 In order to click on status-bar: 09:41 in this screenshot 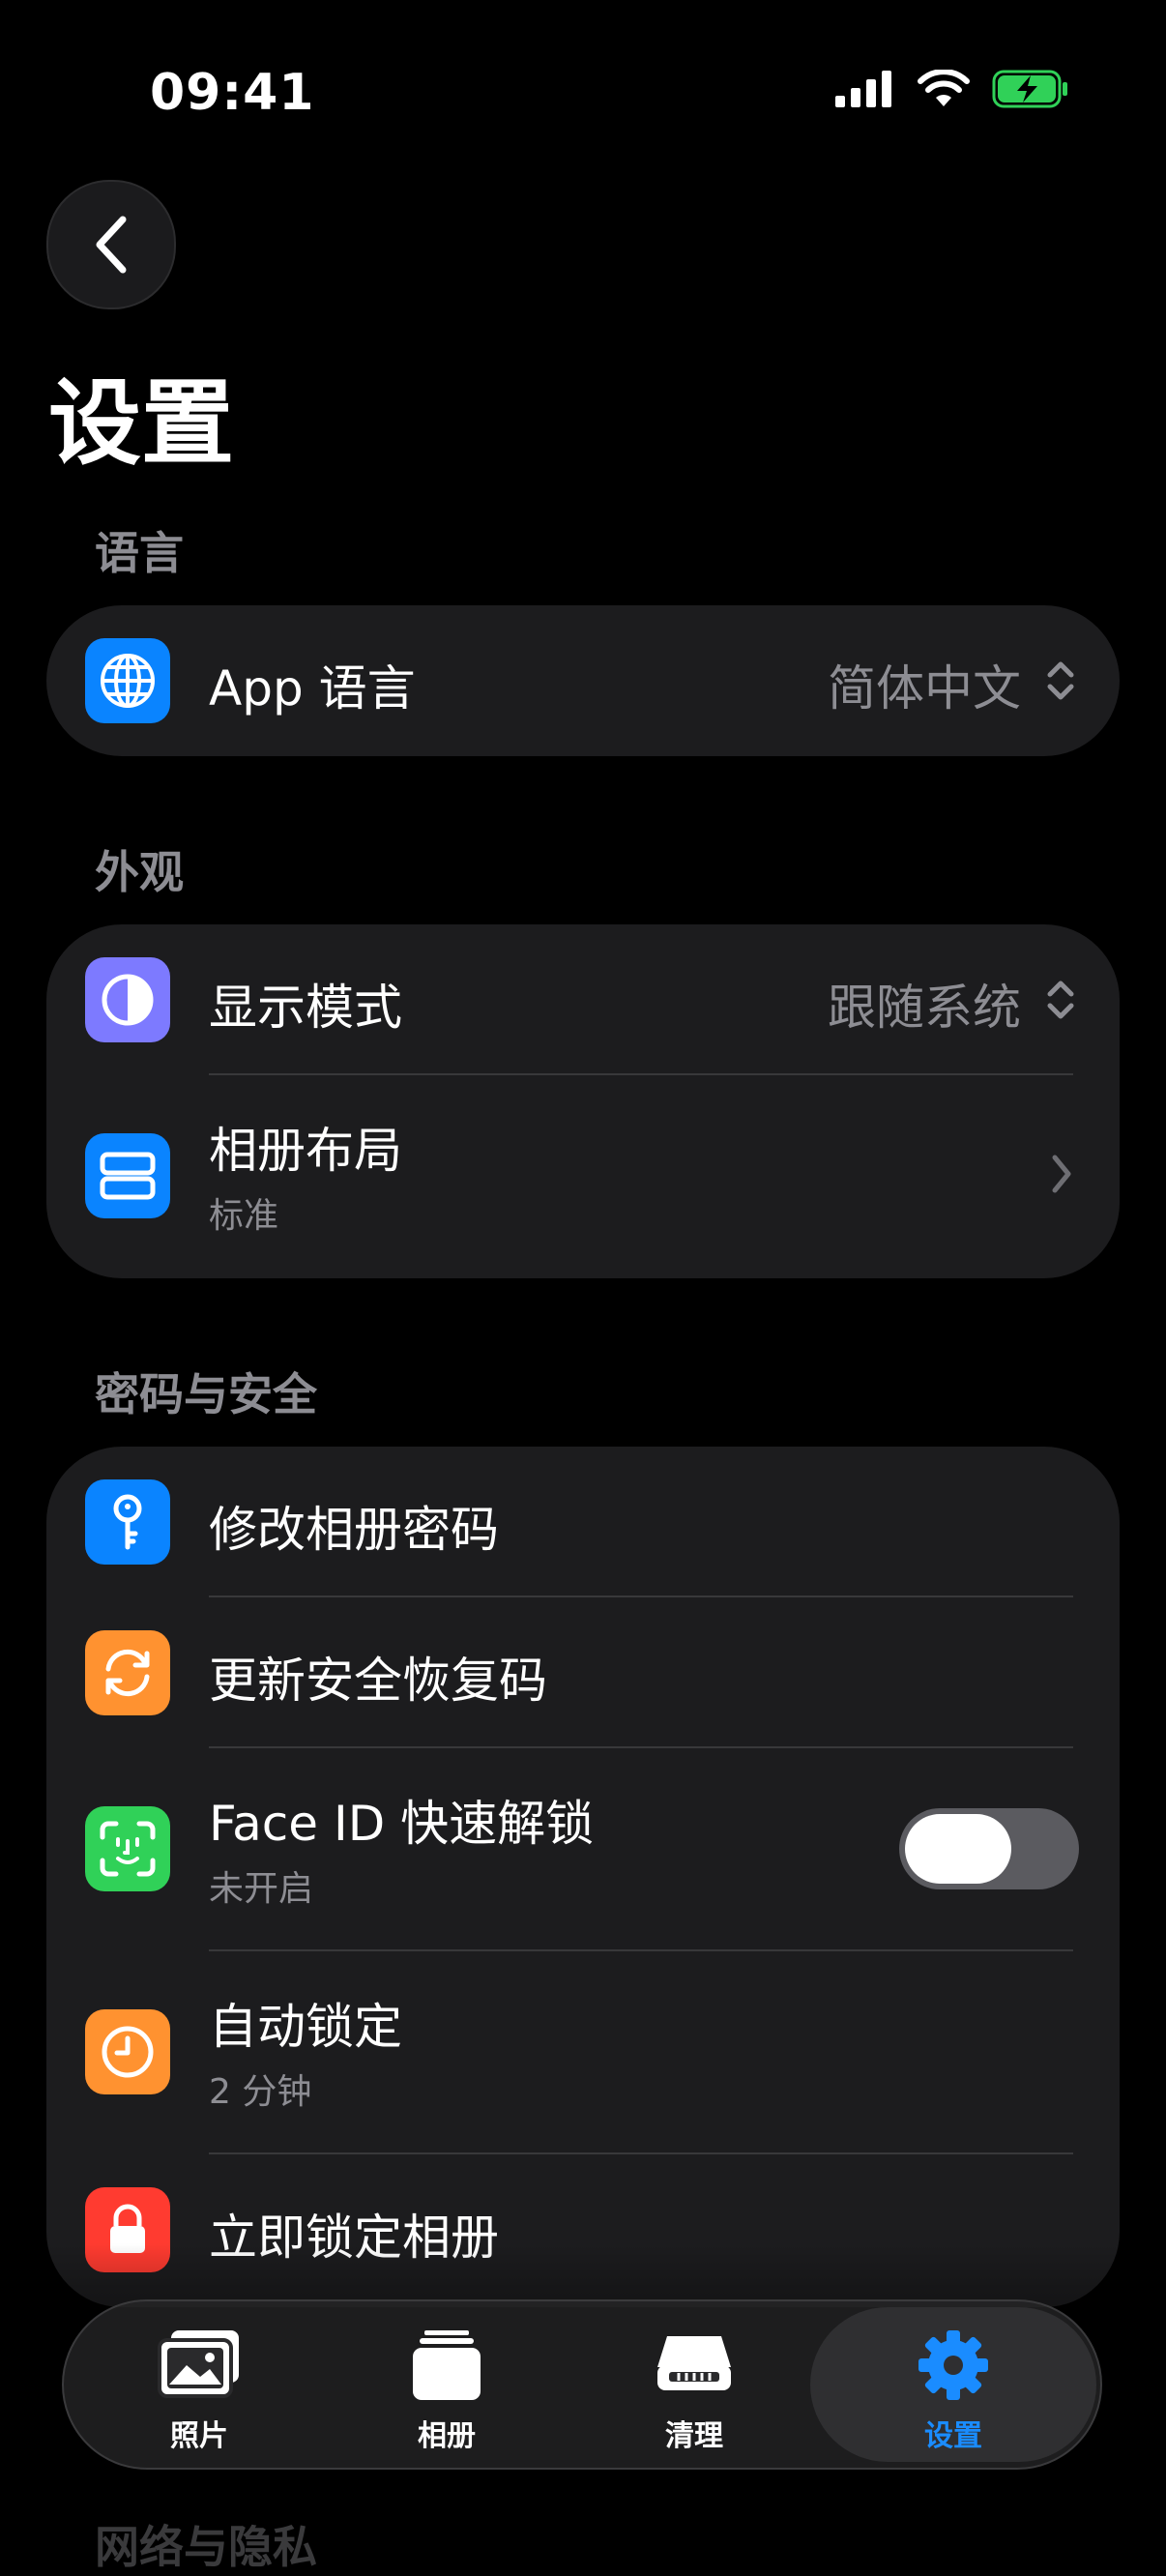, I will do `click(583, 92)`.